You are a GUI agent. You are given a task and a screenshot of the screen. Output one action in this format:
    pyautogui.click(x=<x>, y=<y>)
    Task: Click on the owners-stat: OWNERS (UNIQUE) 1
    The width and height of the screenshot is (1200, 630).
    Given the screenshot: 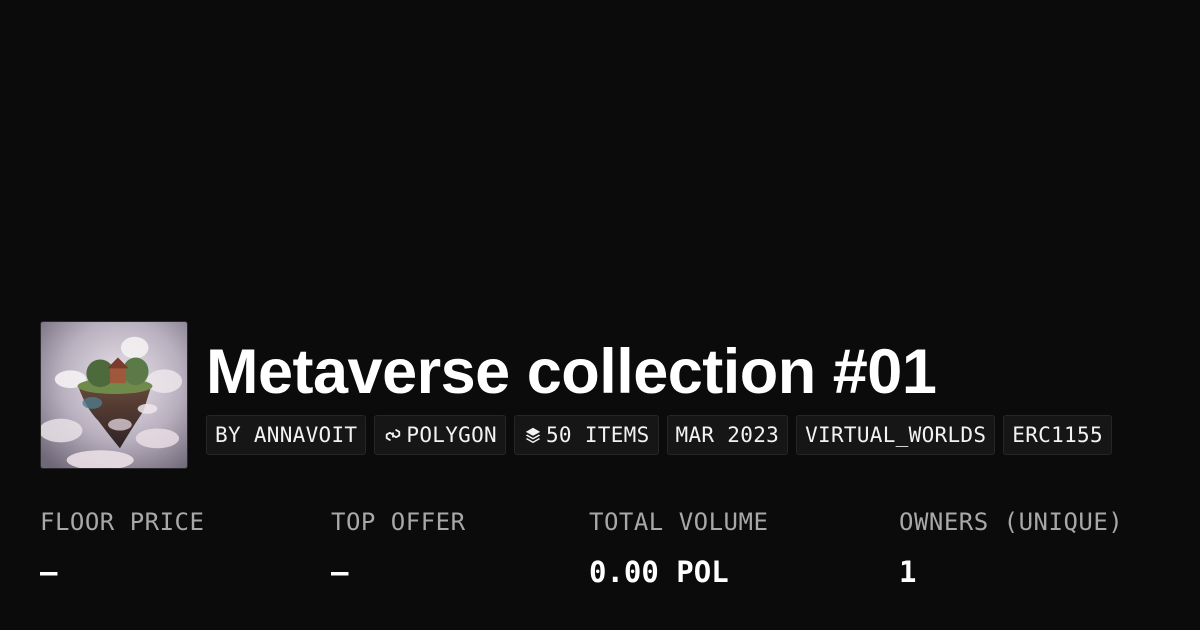 What is the action you would take?
    pyautogui.click(x=1011, y=547)
    